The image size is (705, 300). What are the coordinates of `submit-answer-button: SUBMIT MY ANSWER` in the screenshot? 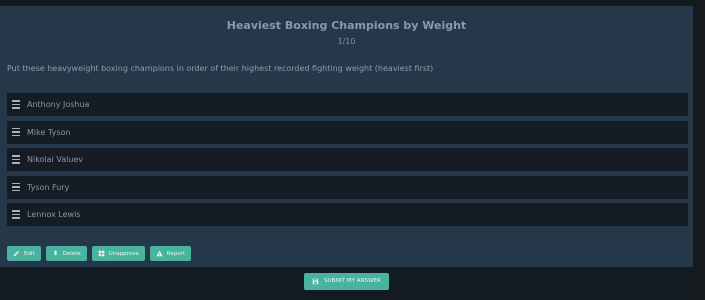 It's located at (346, 281).